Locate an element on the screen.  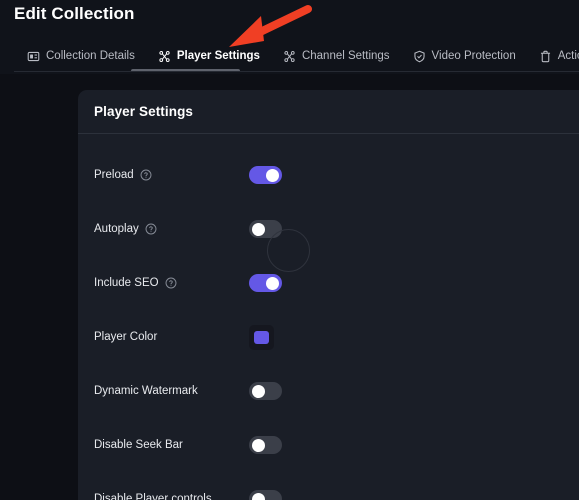
tab-label: Video Protection is located at coordinates (473, 56).